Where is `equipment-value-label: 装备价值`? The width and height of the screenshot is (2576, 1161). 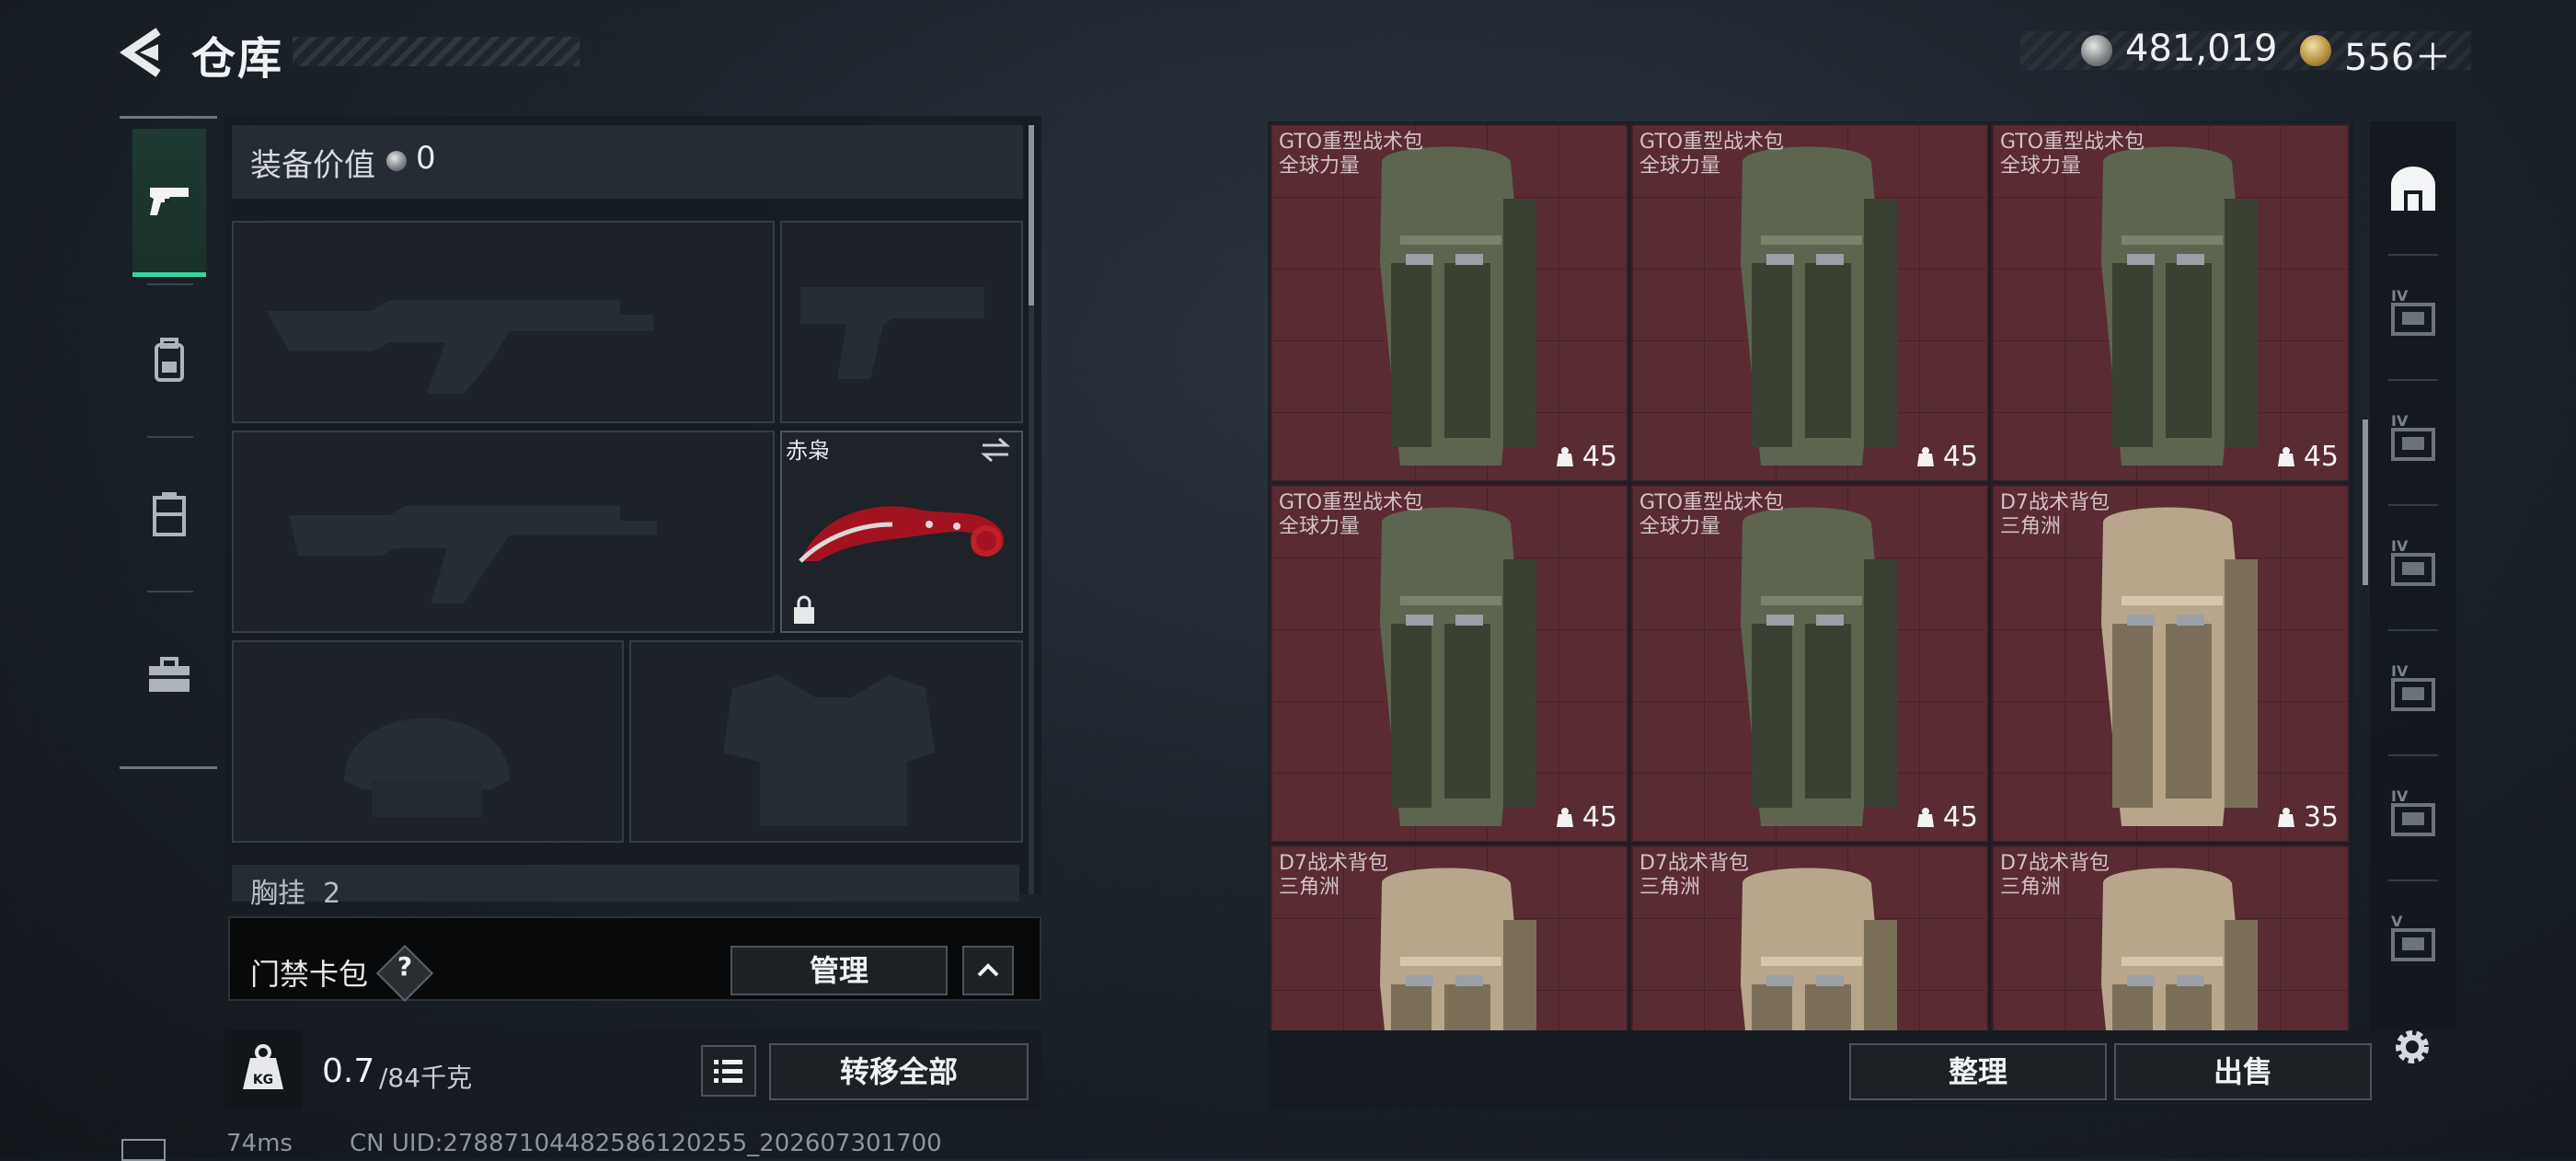
equipment-value-label: 装备价值 is located at coordinates (312, 165).